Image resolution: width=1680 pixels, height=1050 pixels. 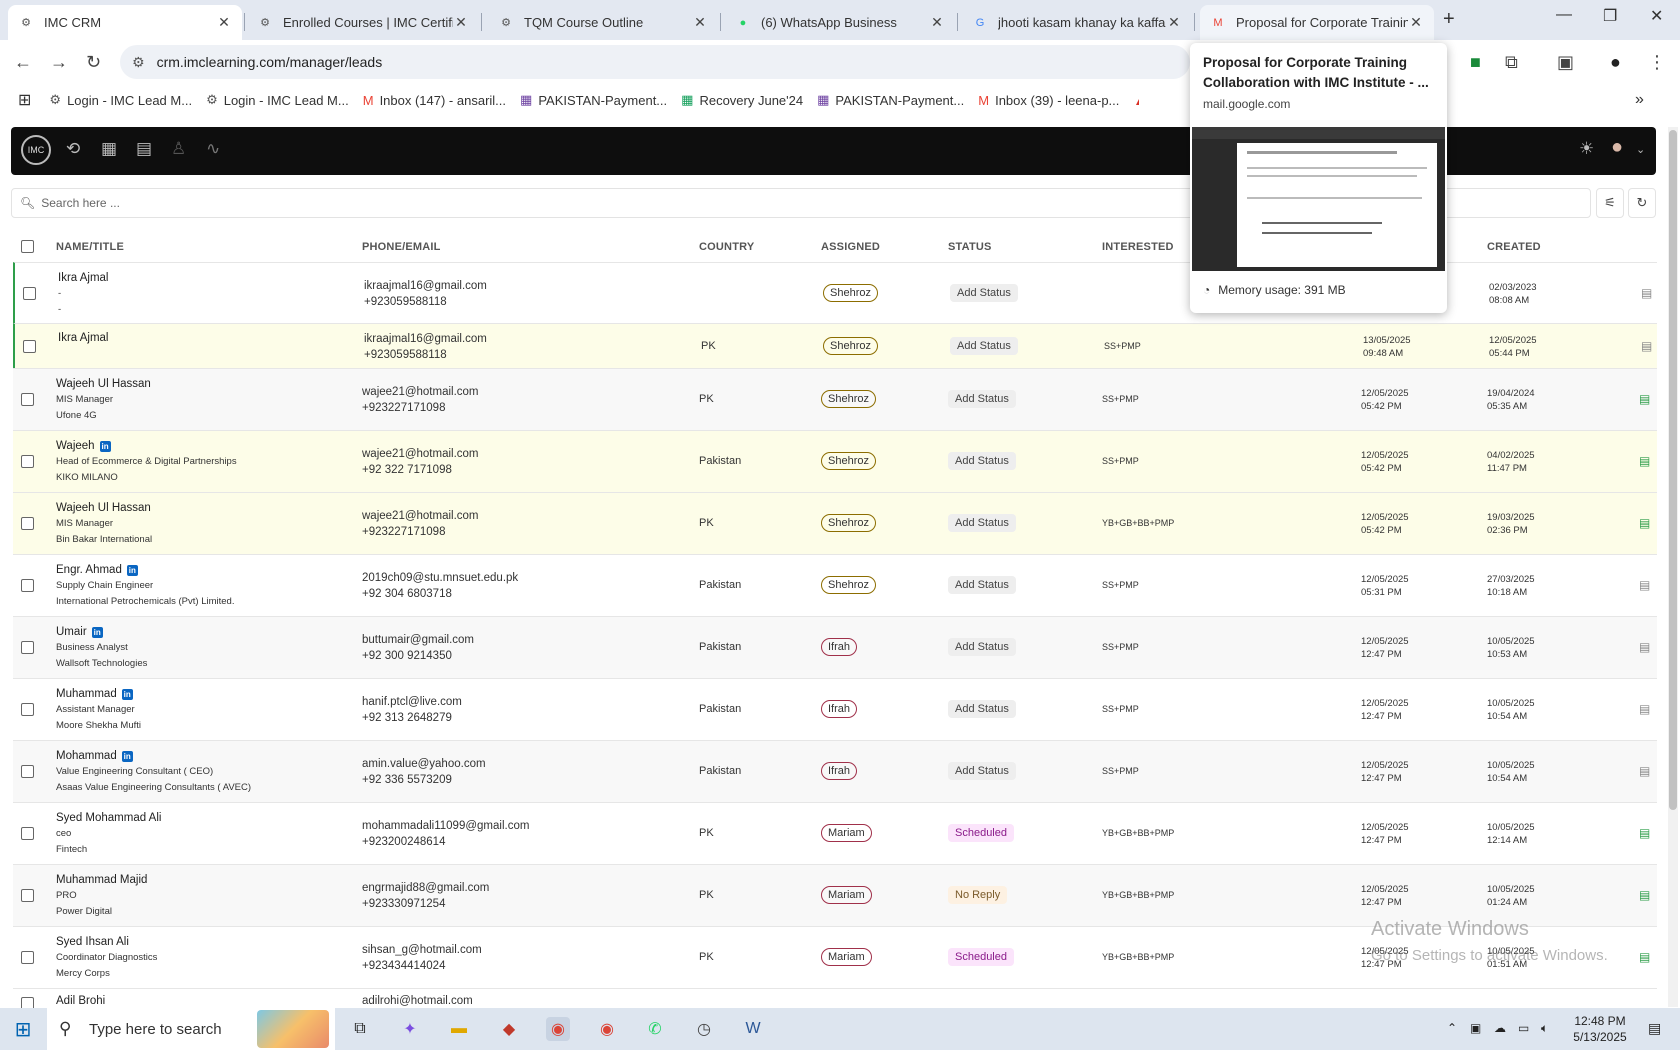 What do you see at coordinates (1475, 62) in the screenshot?
I see `extension-icon: ■` at bounding box center [1475, 62].